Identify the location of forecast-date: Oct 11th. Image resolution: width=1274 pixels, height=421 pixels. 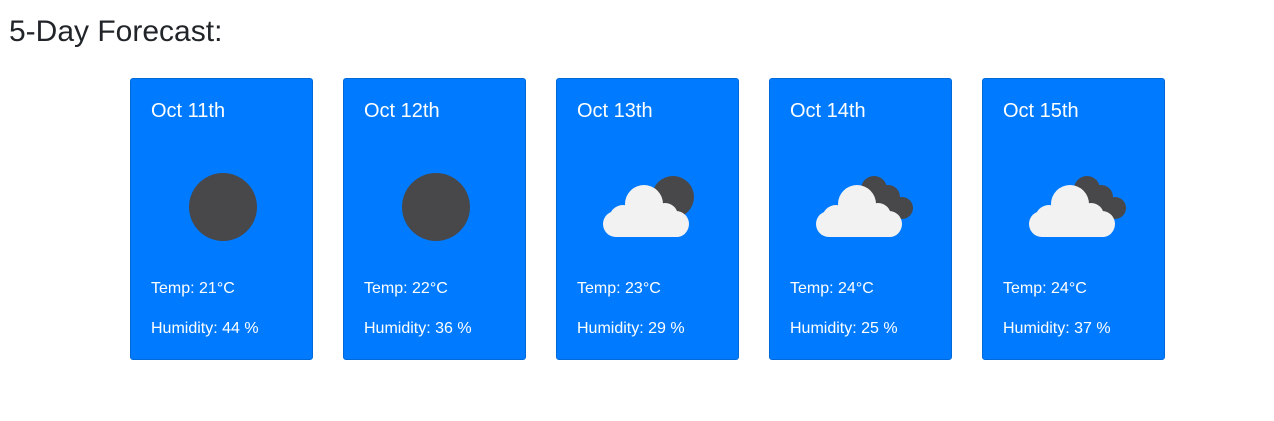
(188, 111).